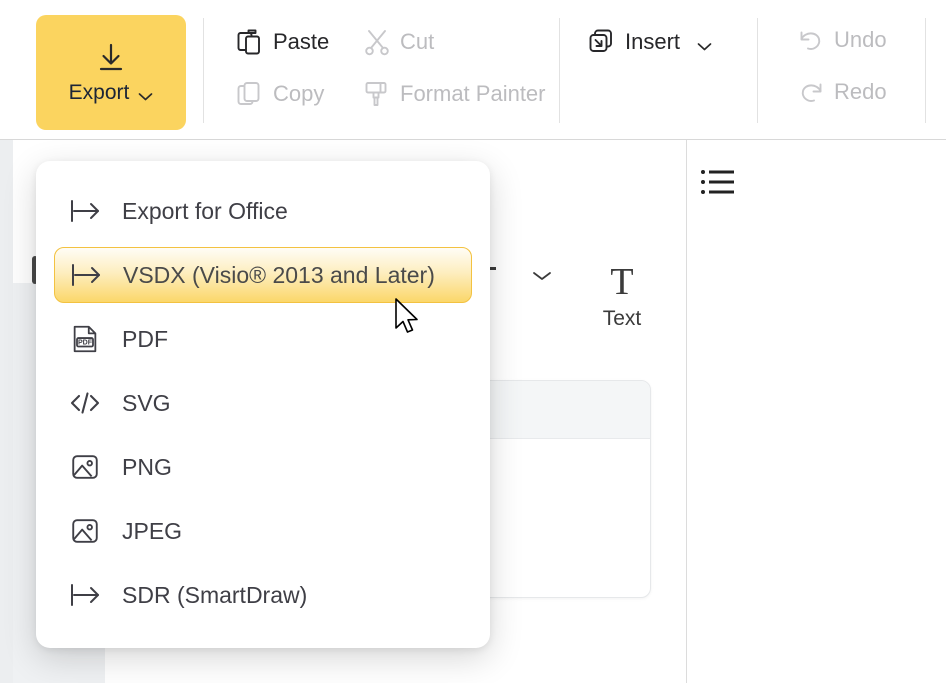 This screenshot has width=946, height=683. Describe the element at coordinates (653, 41) in the screenshot. I see `insert-label: Insert` at that location.